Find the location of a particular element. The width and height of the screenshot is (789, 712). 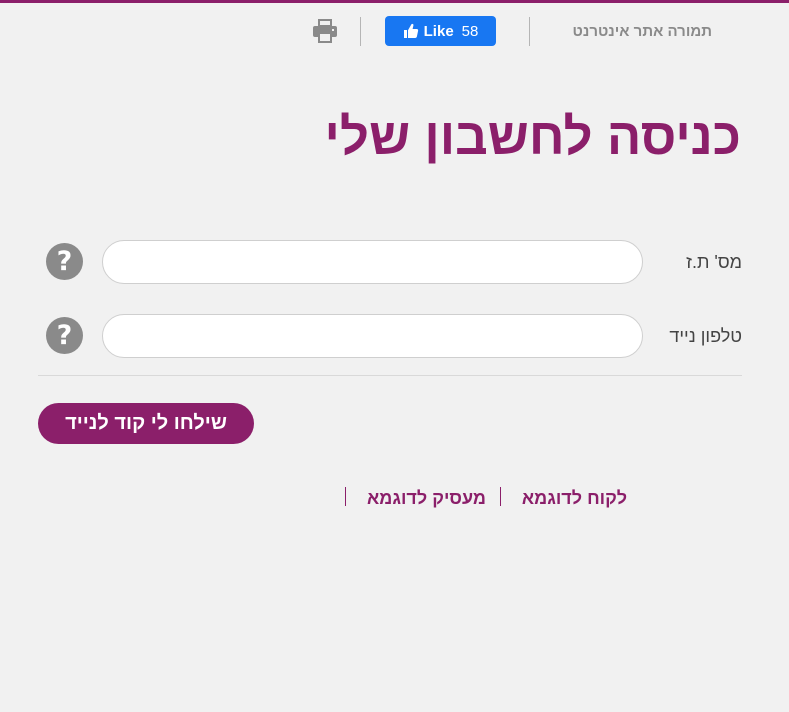

mobile-phone-label: טלפון נייד is located at coordinates (705, 336).